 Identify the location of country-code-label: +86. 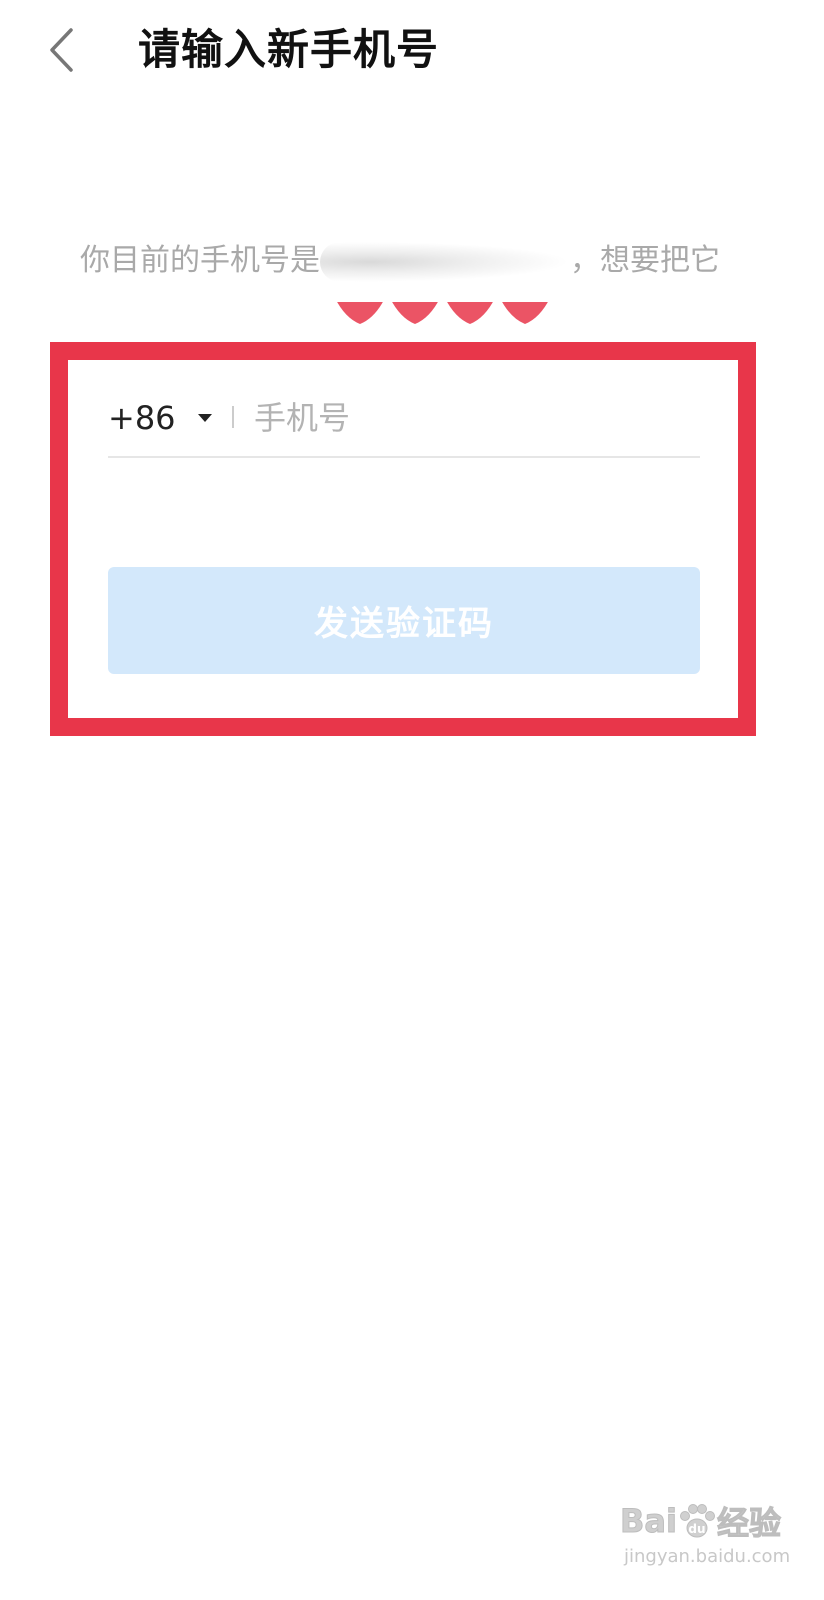
(142, 418).